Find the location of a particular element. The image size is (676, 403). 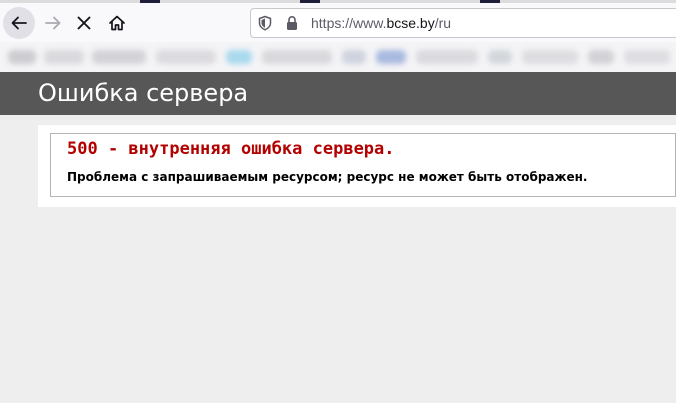

home-icon is located at coordinates (117, 23).